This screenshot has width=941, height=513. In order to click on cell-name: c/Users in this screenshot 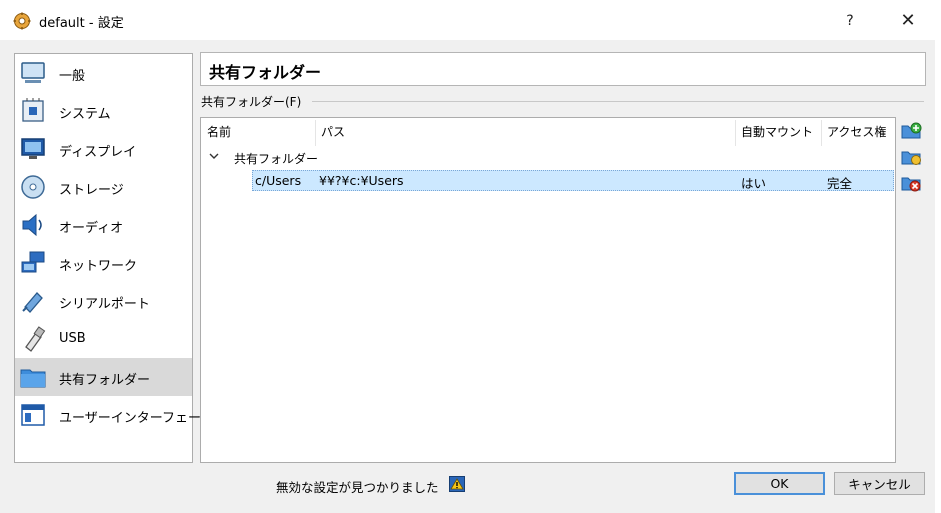, I will do `click(278, 180)`.